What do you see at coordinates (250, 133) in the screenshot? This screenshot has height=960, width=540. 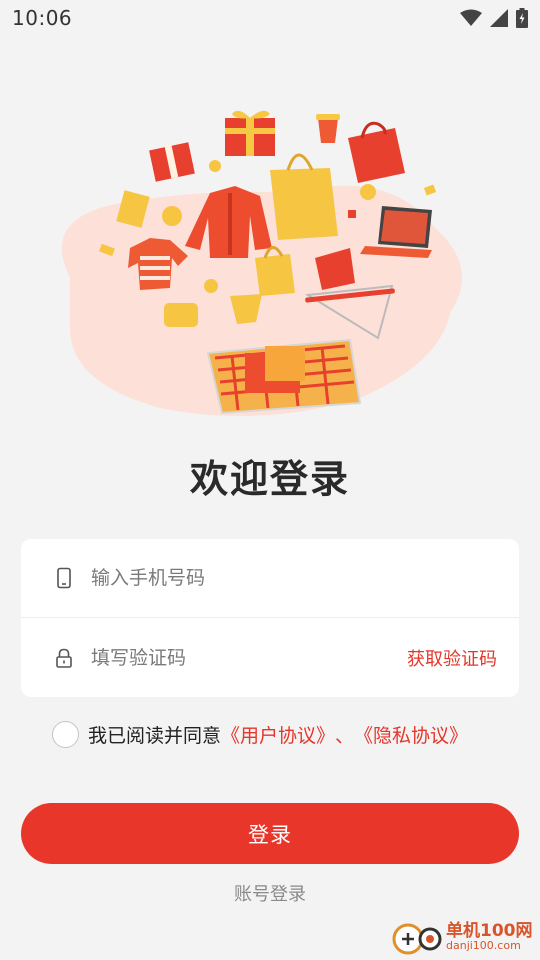 I see `gift-box-icon` at bounding box center [250, 133].